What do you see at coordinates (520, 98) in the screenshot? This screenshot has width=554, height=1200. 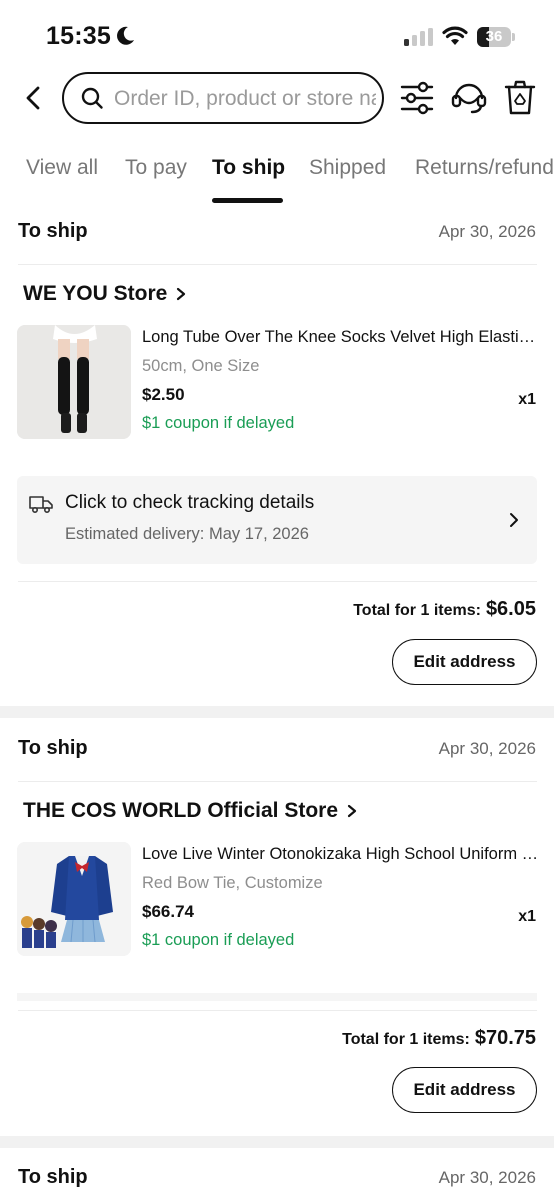 I see `recycle-bin-icon` at bounding box center [520, 98].